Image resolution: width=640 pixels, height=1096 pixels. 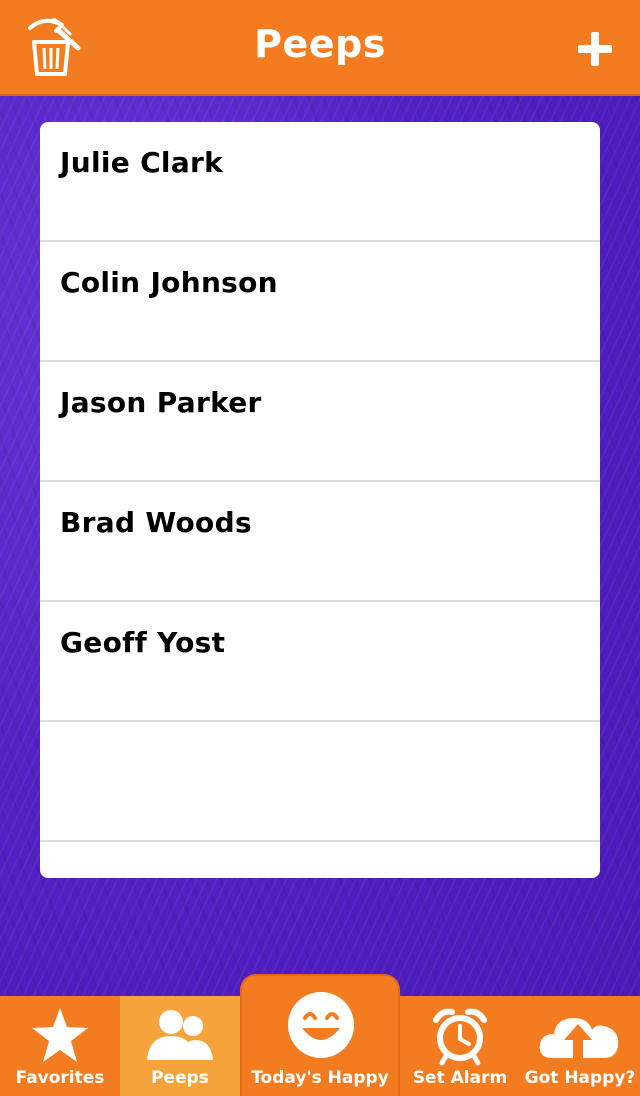 I want to click on tab-label: Set Alarm, so click(x=460, y=1078).